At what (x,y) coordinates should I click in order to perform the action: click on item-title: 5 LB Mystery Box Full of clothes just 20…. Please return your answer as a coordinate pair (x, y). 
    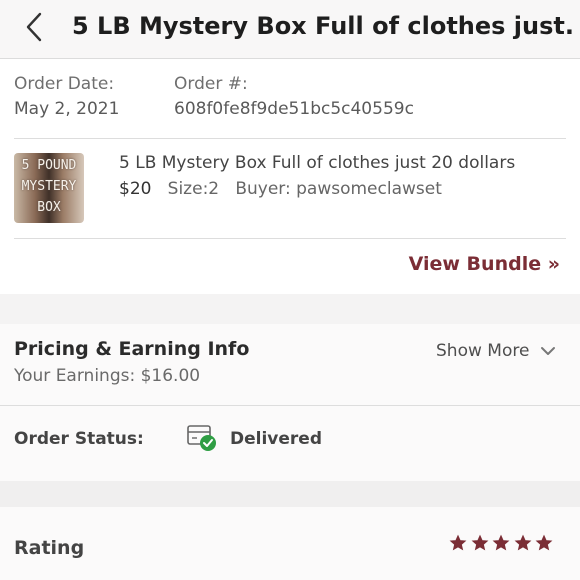
    Looking at the image, I should click on (317, 163).